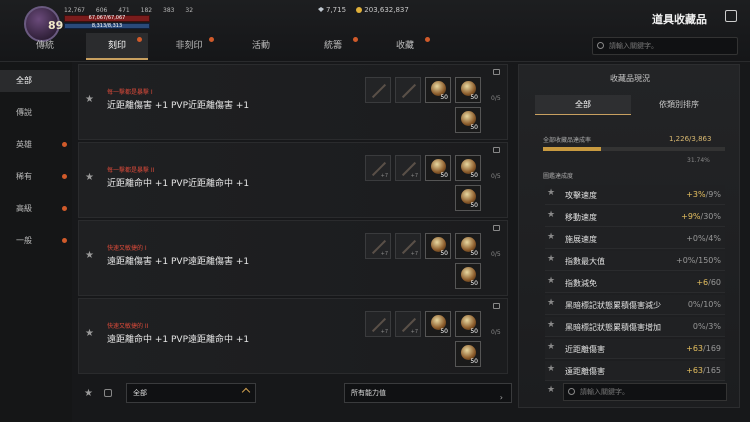 Image resolution: width=750 pixels, height=422 pixels. Describe the element at coordinates (714, 282) in the screenshot. I see `stat-max: /60` at that location.